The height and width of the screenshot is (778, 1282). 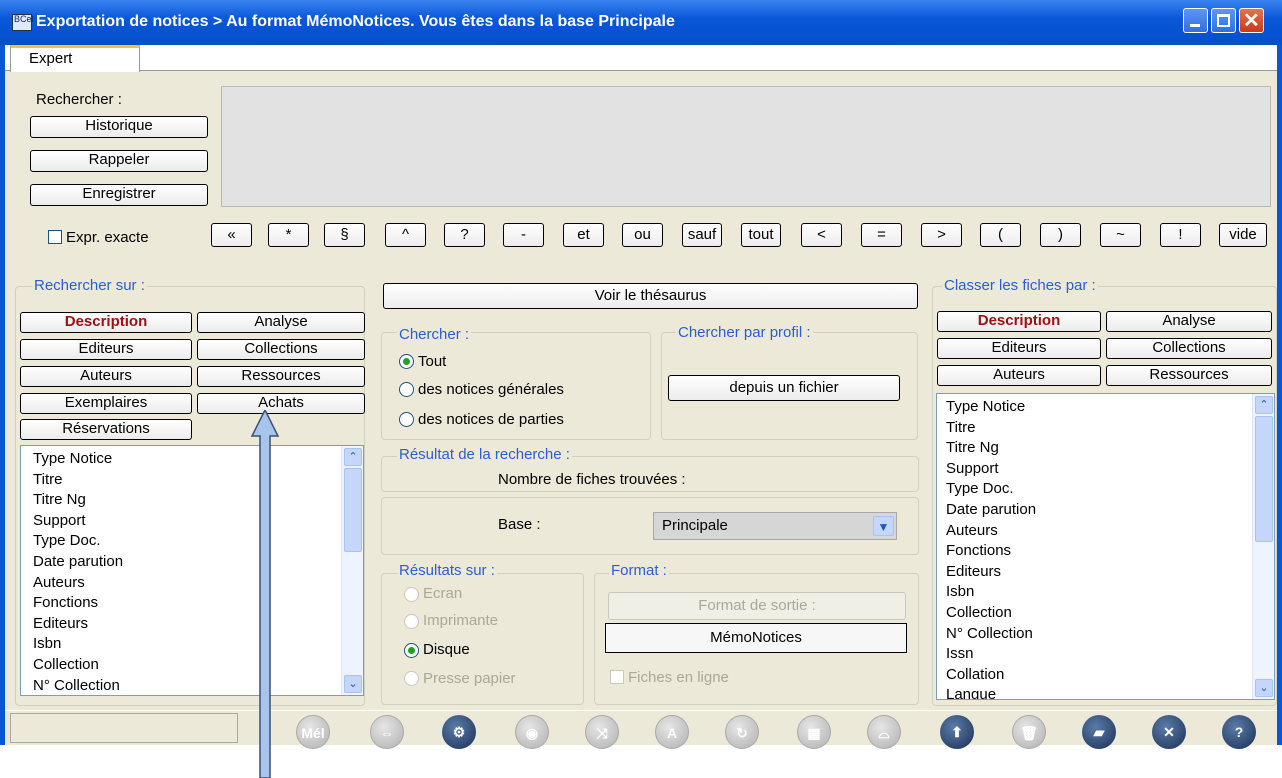 What do you see at coordinates (1223, 20) in the screenshot?
I see `maximize-icon` at bounding box center [1223, 20].